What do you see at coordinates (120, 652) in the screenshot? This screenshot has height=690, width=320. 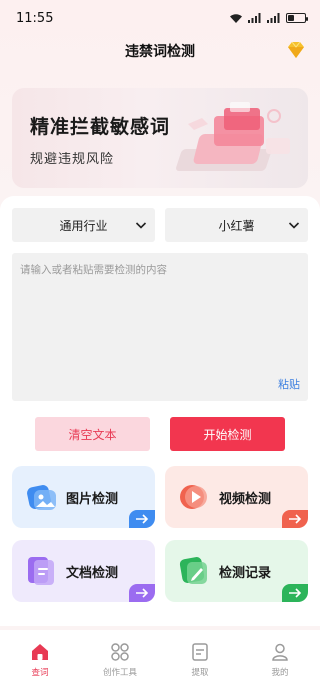 I see `tools-icon` at bounding box center [120, 652].